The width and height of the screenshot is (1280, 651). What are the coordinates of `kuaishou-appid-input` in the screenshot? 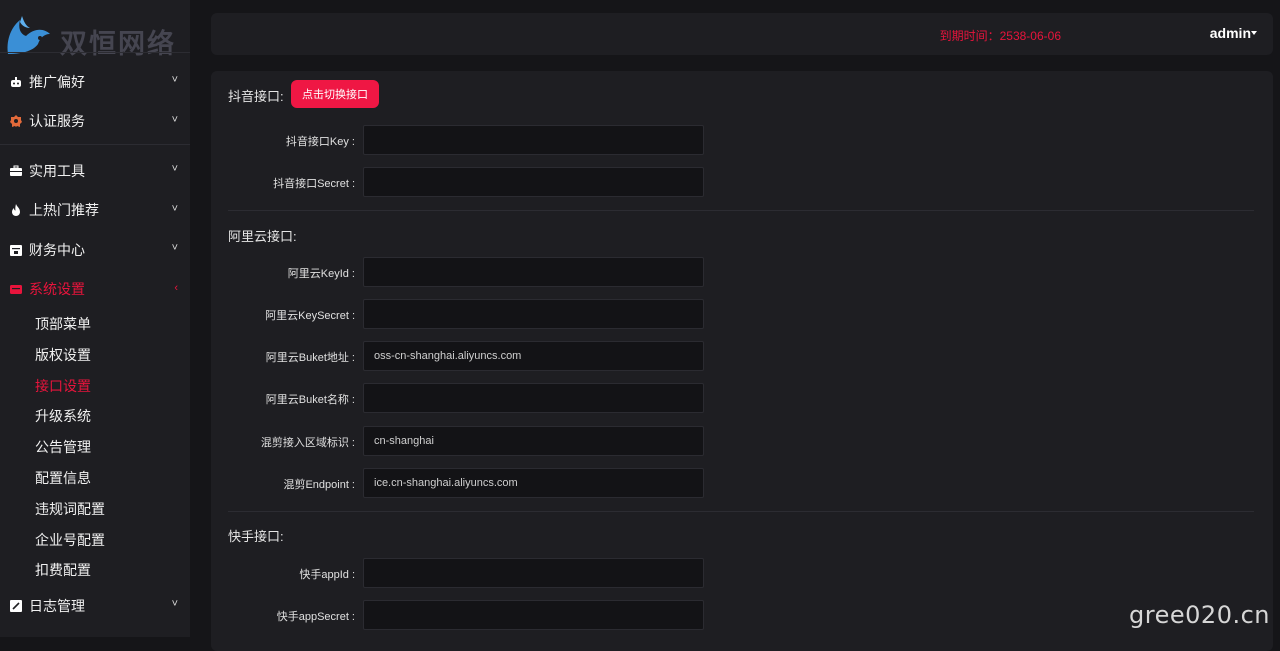 It's located at (533, 573).